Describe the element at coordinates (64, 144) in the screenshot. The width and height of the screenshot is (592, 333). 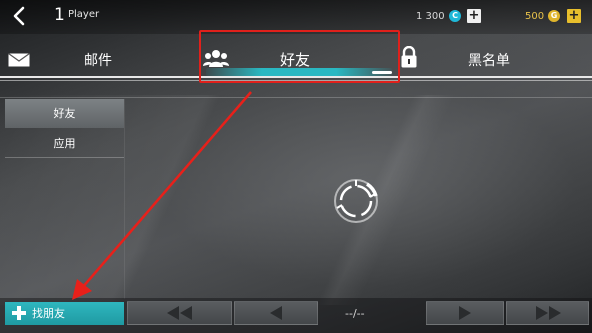
I see `sidebar-item-apps: 应用` at that location.